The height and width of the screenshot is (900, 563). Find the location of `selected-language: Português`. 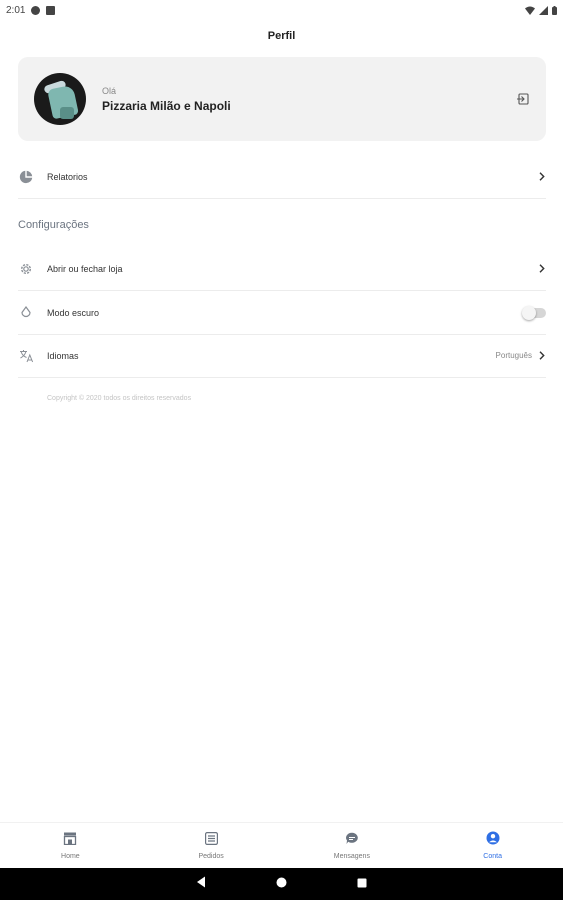

selected-language: Português is located at coordinates (513, 355).